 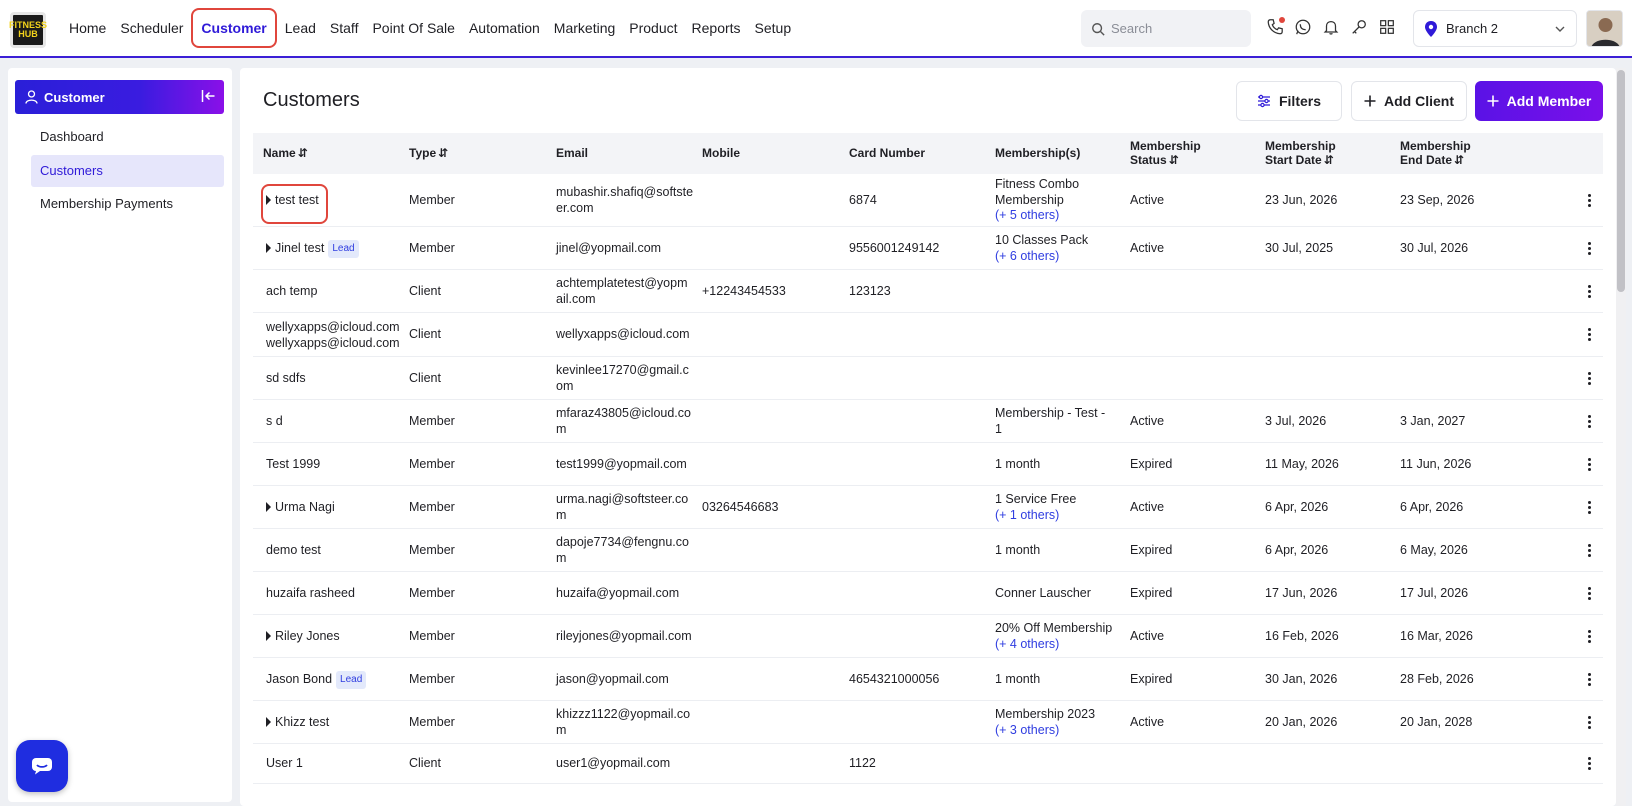 I want to click on add-member-button: Add Member, so click(x=1539, y=101).